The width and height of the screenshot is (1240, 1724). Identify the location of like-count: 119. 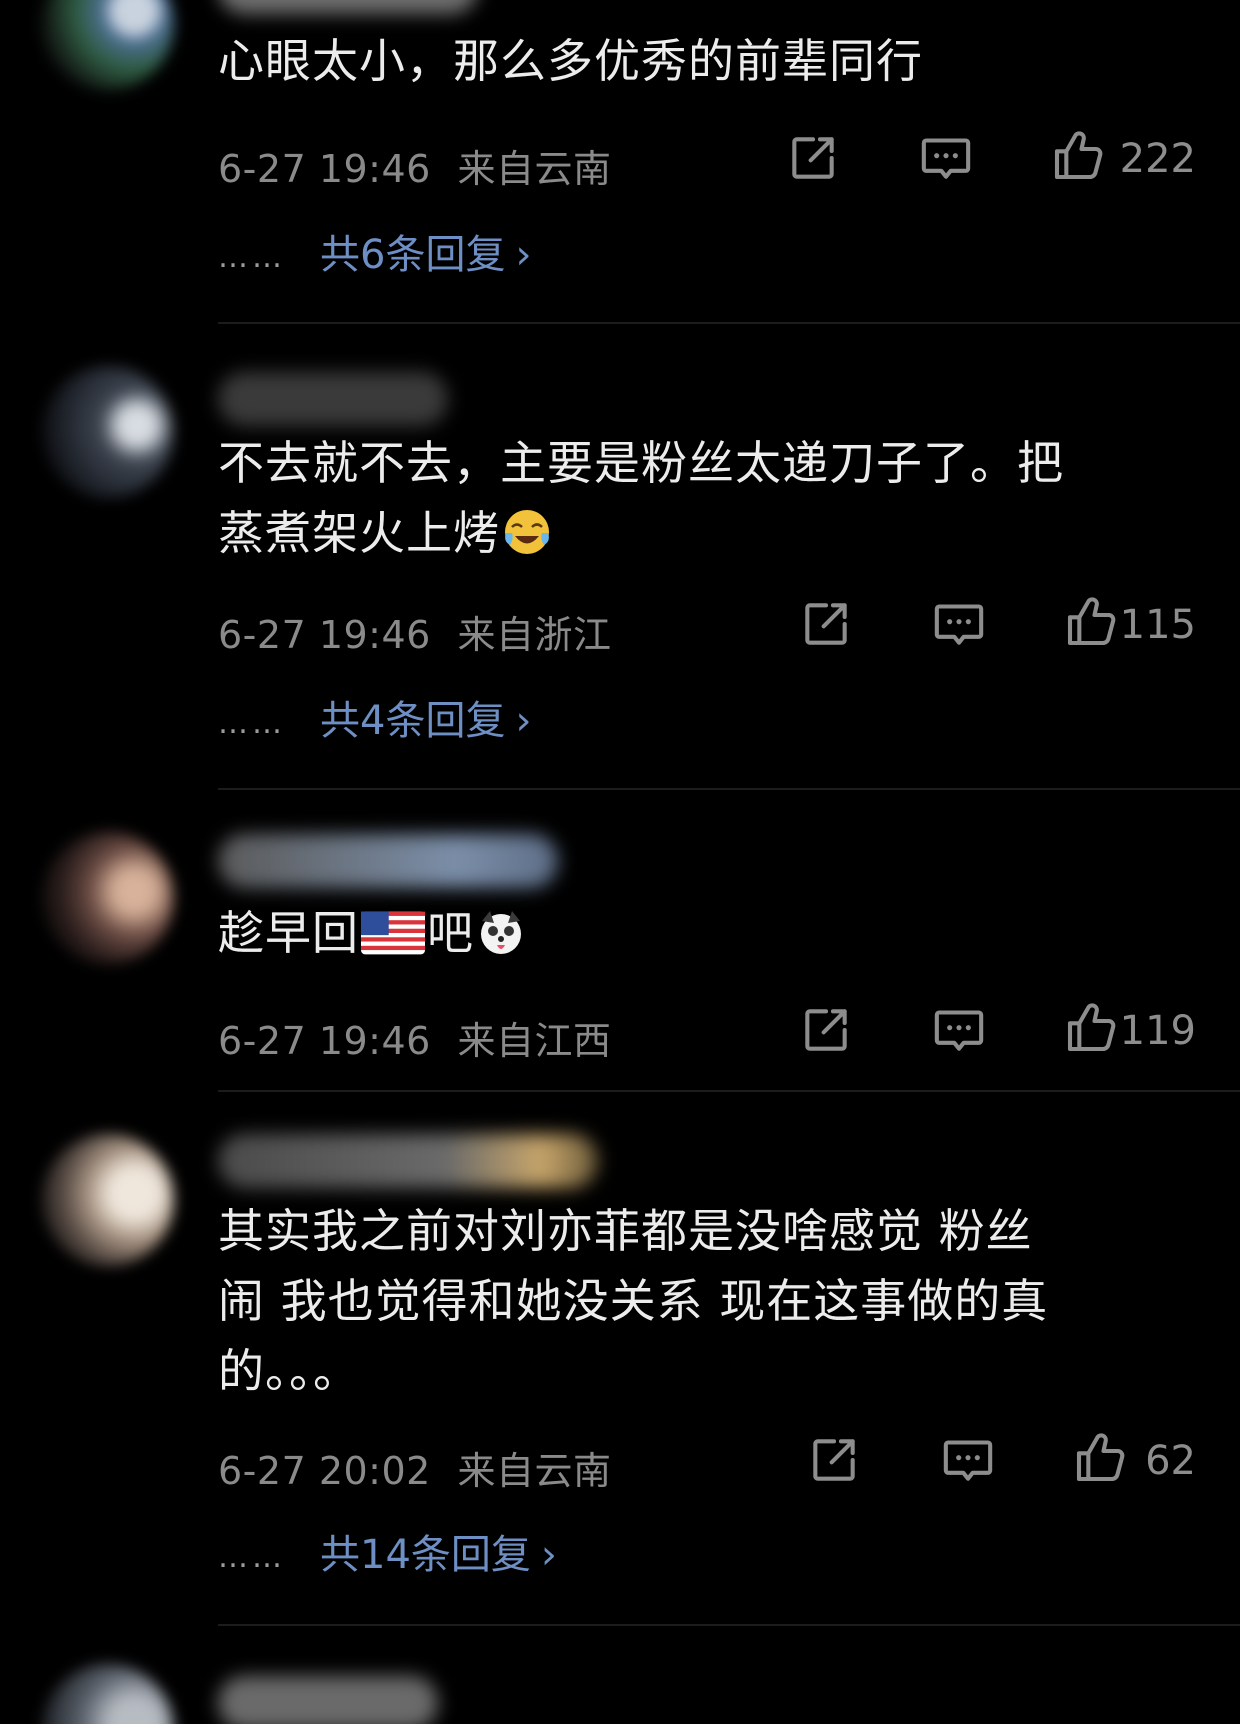
(1157, 1031).